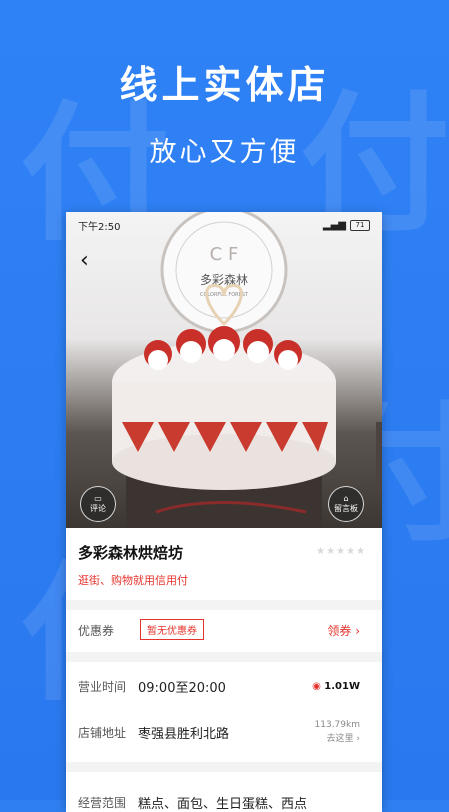 This screenshot has width=449, height=812. Describe the element at coordinates (360, 225) in the screenshot. I see `battery-icon: 71` at that location.